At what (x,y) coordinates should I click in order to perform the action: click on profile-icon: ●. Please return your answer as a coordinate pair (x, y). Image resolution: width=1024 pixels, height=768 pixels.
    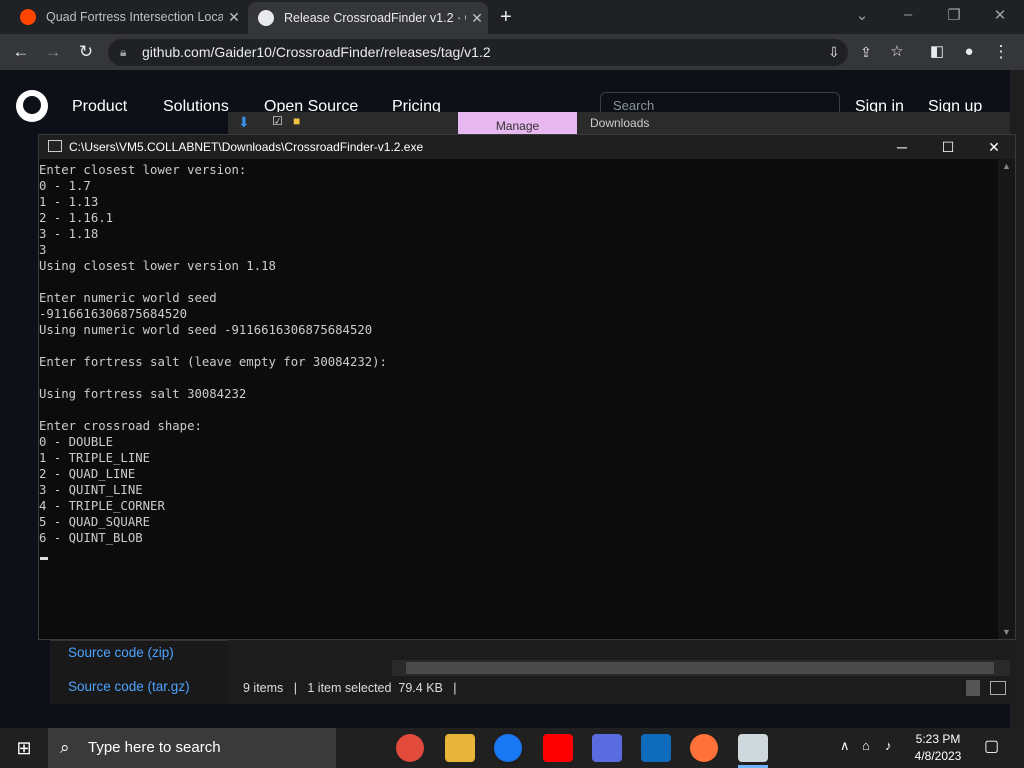
    Looking at the image, I should click on (969, 52).